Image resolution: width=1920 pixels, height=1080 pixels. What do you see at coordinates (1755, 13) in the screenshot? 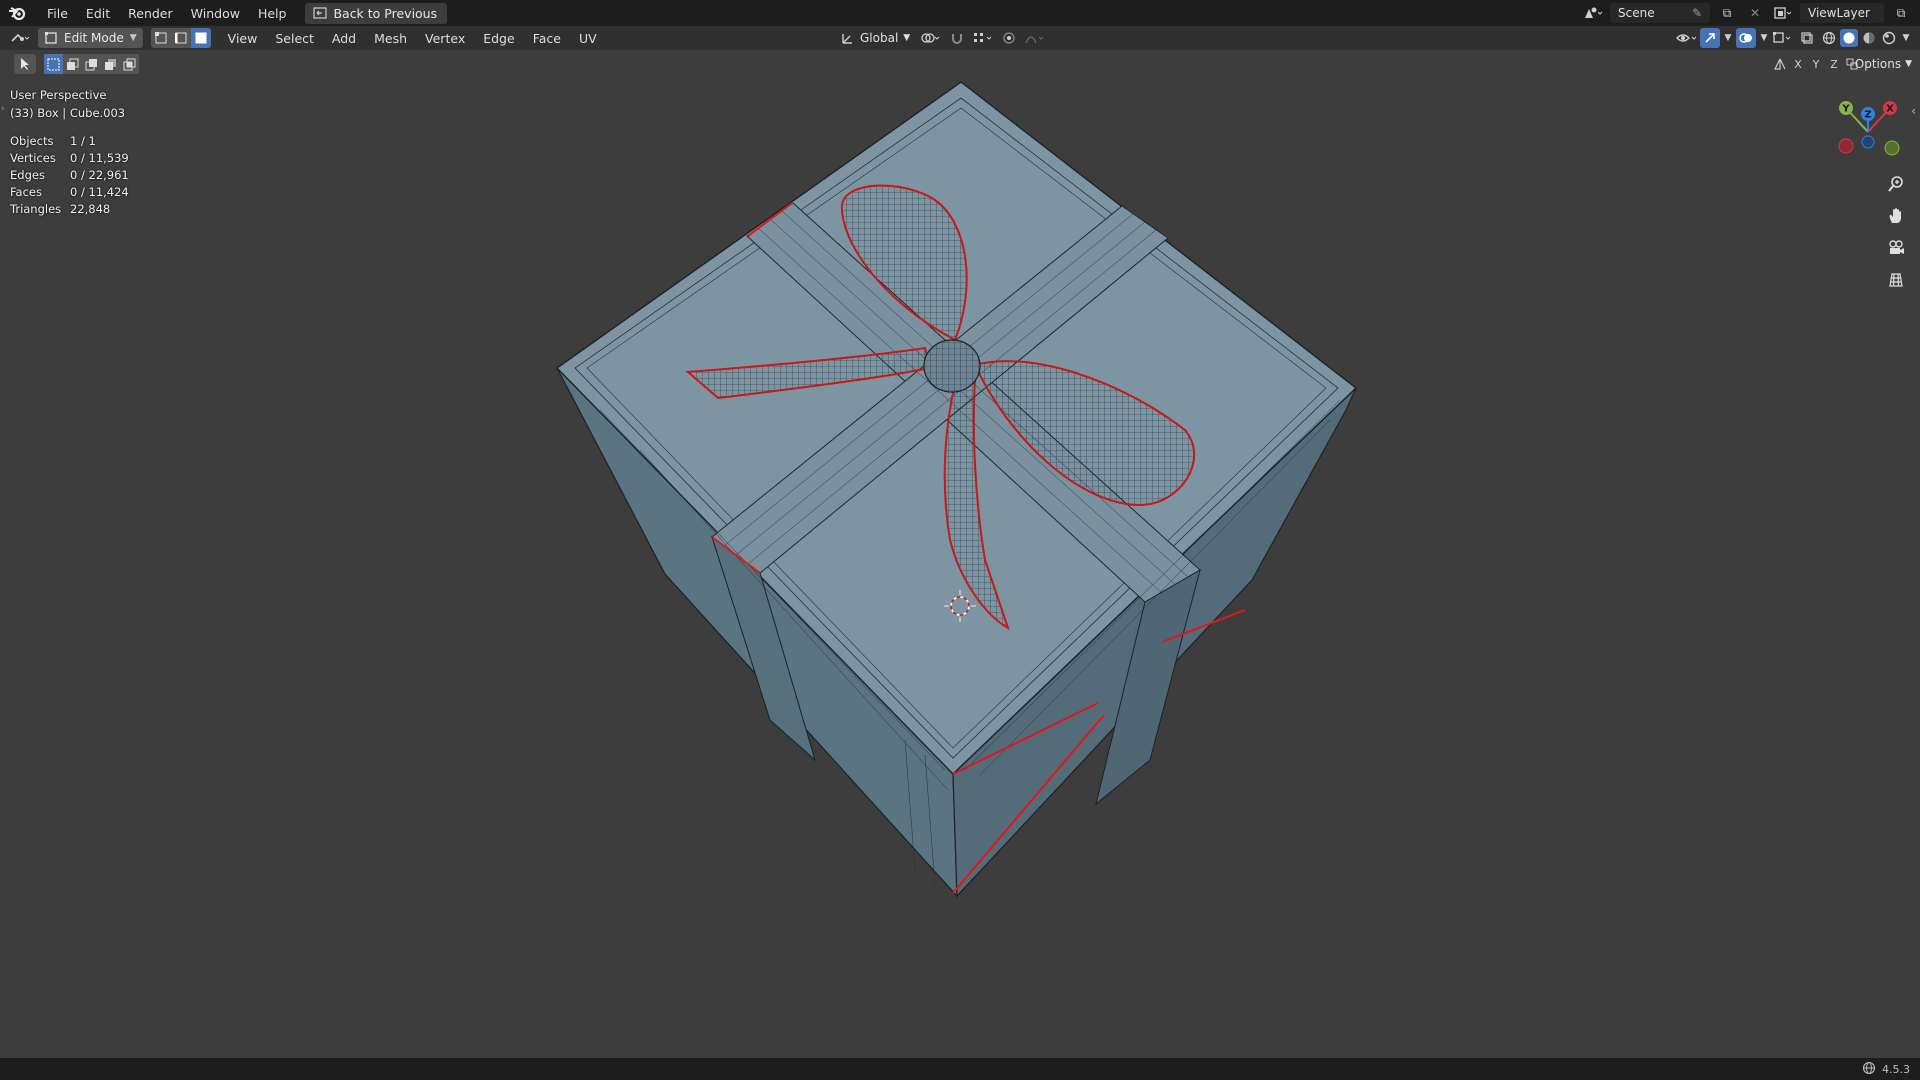
I see `delete-scene-icon: ✕` at bounding box center [1755, 13].